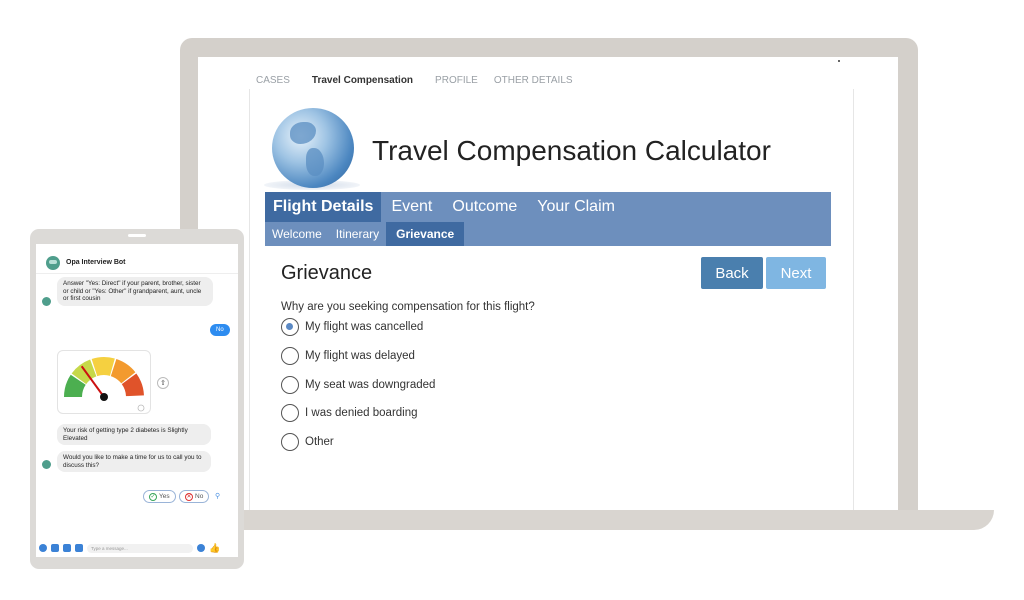  What do you see at coordinates (484, 207) in the screenshot?
I see `nav-outcome: Outcome` at bounding box center [484, 207].